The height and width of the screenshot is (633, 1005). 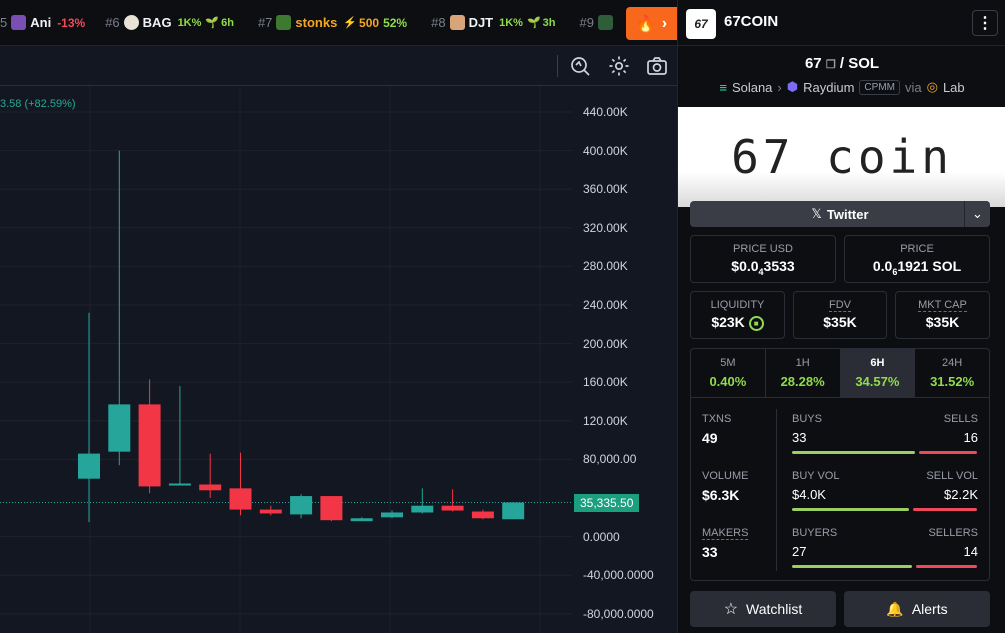 What do you see at coordinates (779, 87) in the screenshot?
I see `chevron-right-icon: ›` at bounding box center [779, 87].